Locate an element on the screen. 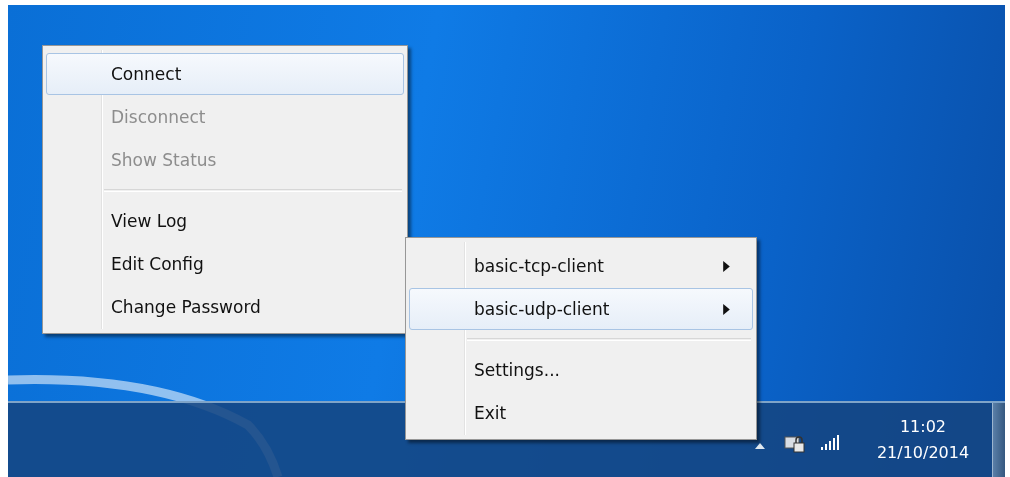  clock: 11:02 21/10/2014 is located at coordinates (923, 440).